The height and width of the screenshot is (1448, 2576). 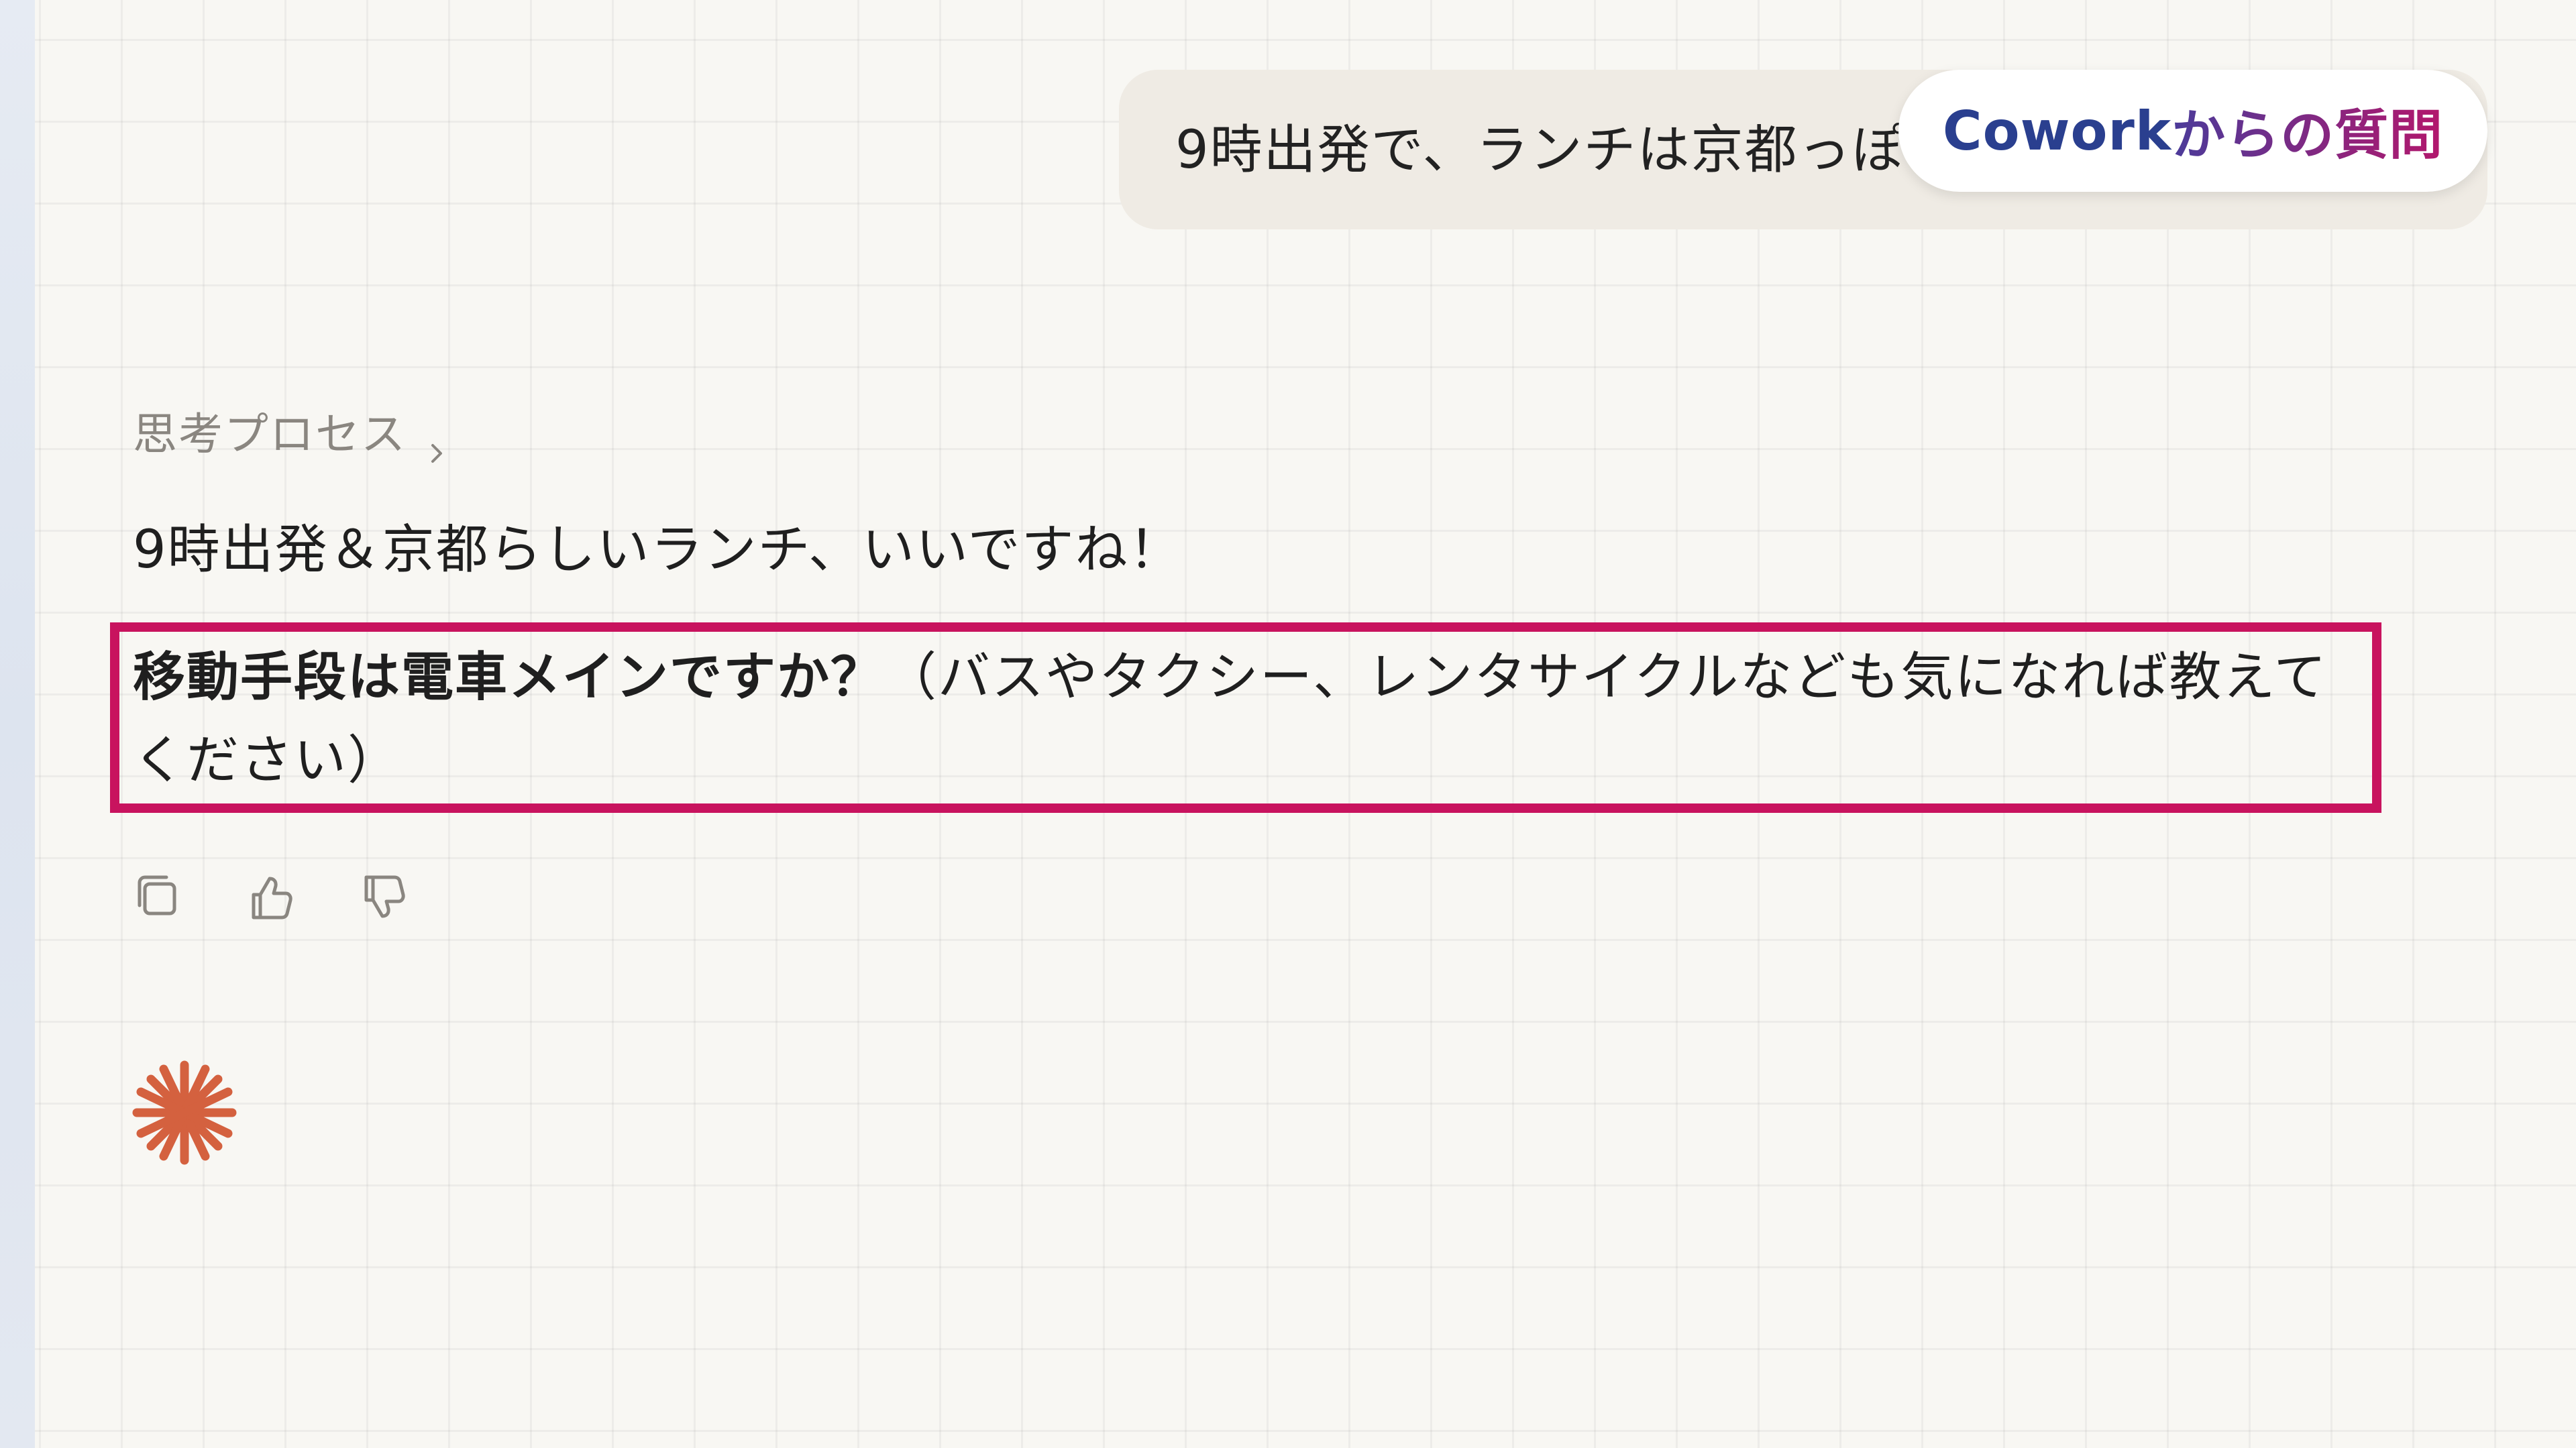 I want to click on copy-icon, so click(x=158, y=899).